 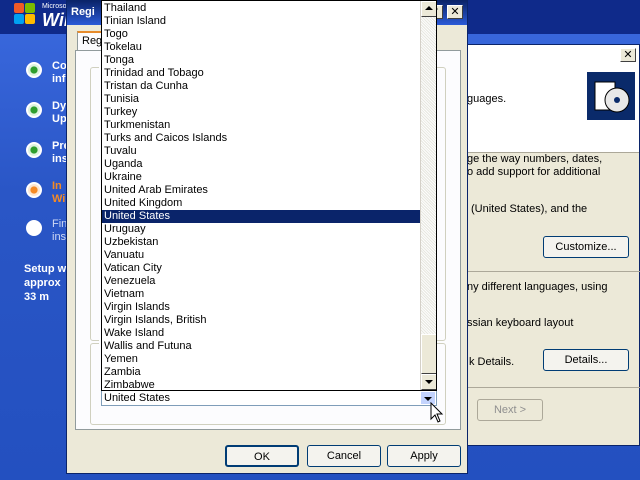 What do you see at coordinates (520, 323) in the screenshot?
I see `description-text: ssian keyboard layout` at bounding box center [520, 323].